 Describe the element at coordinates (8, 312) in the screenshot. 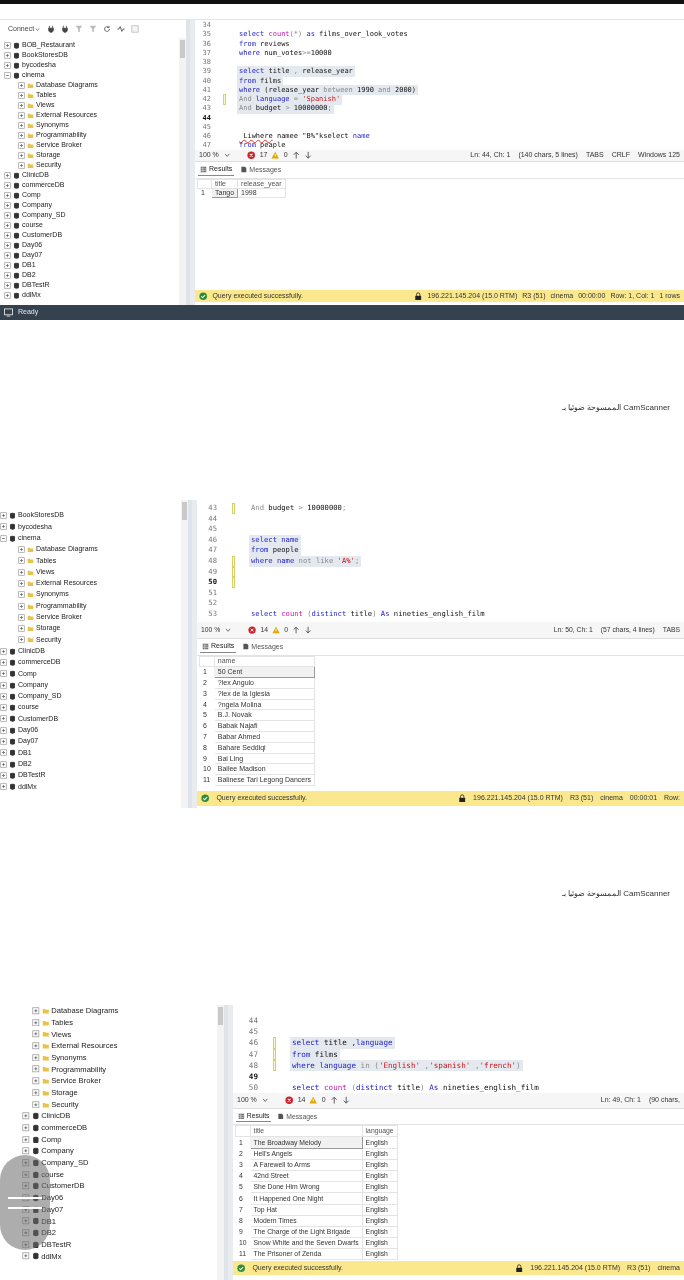

I see `screen-icon` at that location.